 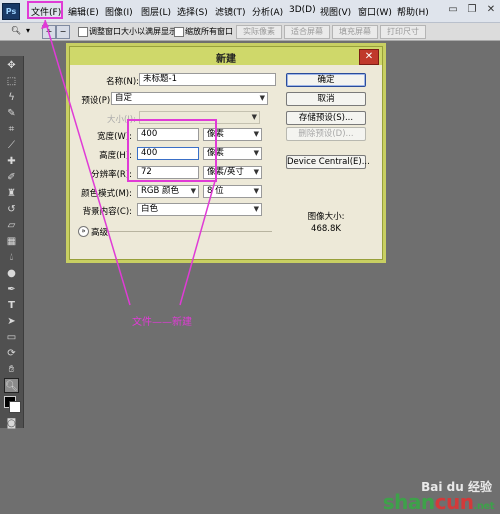 I want to click on arrow-line-to-fields, so click(x=197, y=243).